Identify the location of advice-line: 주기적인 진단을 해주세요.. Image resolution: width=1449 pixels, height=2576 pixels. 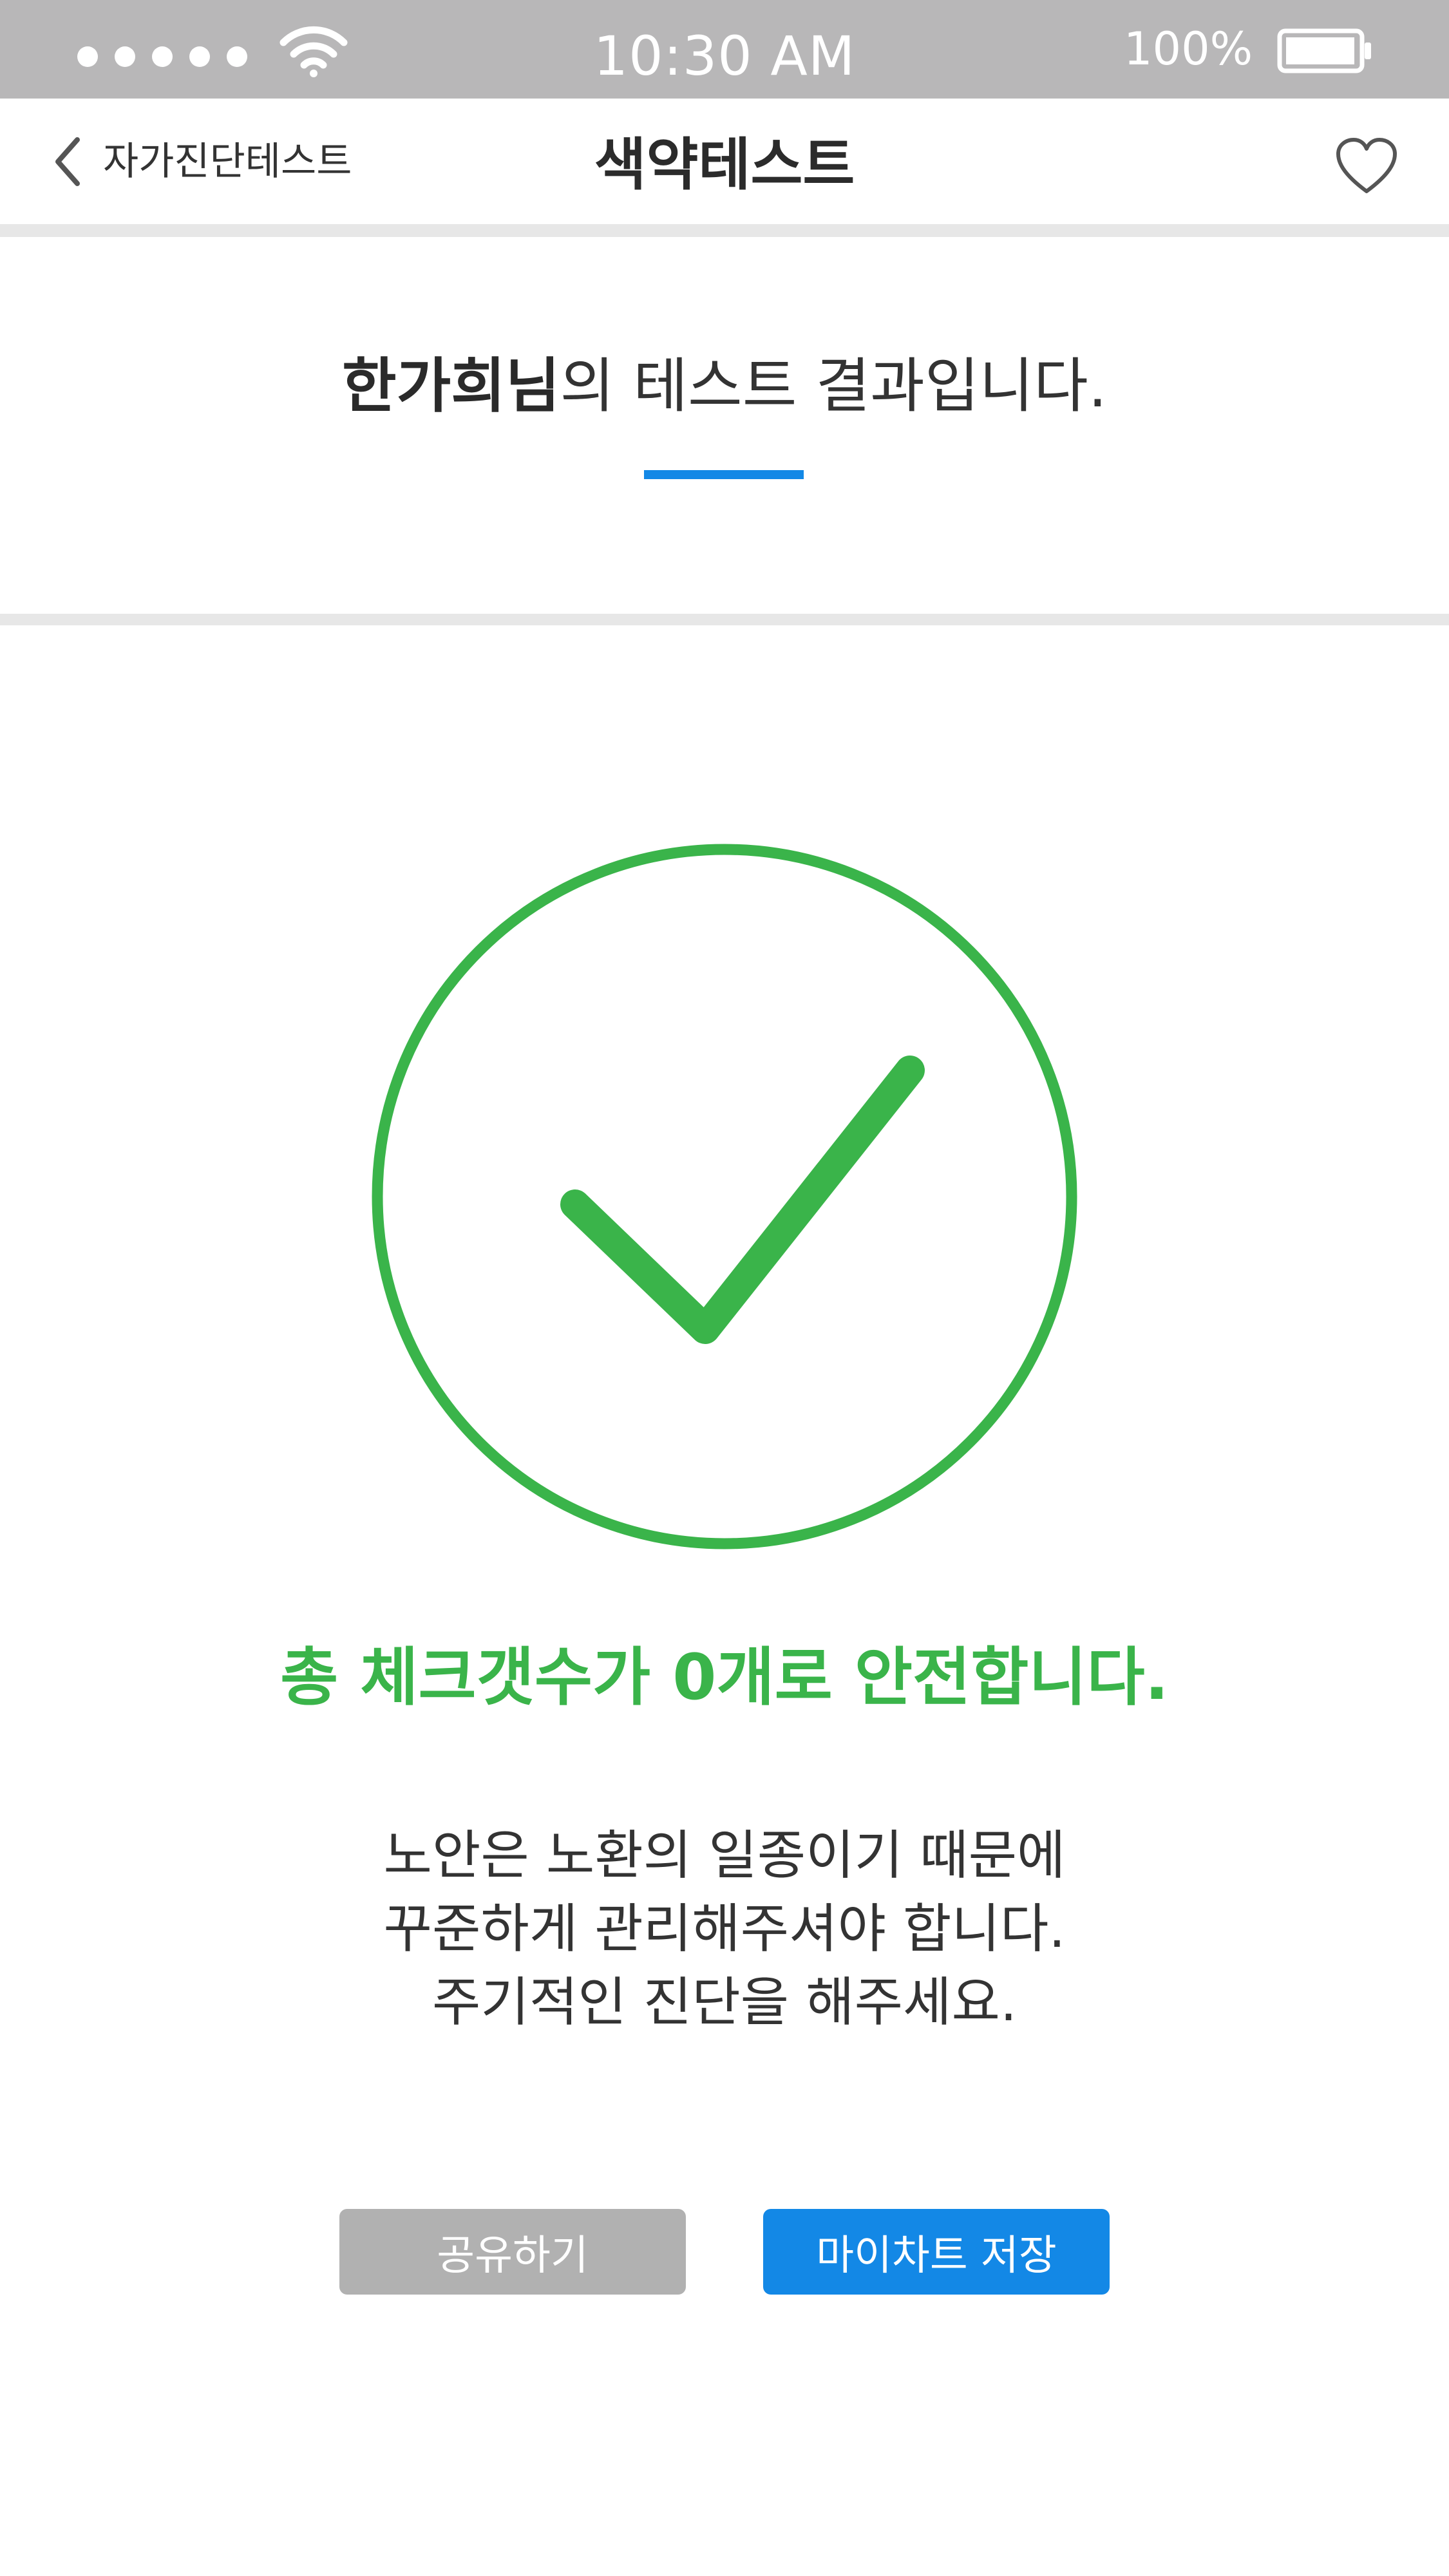
(724, 2002).